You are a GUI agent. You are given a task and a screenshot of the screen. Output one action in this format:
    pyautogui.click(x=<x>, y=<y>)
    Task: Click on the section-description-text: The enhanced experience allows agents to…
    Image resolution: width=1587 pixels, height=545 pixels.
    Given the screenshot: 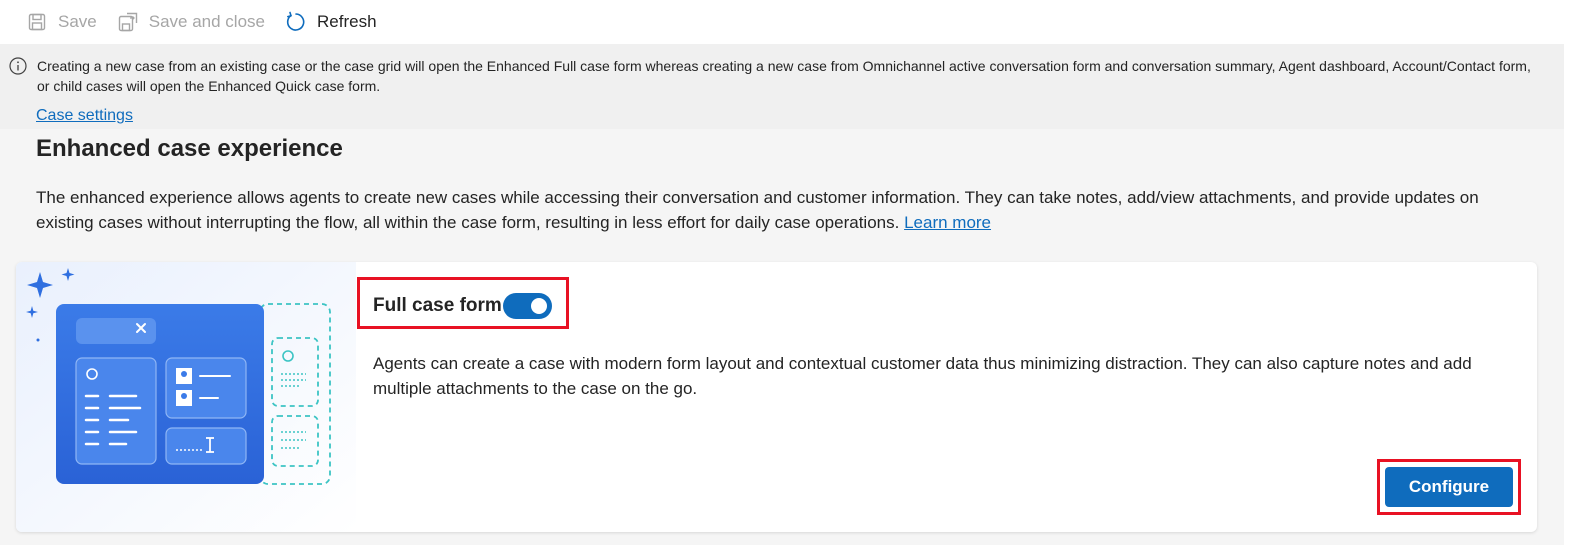 What is the action you would take?
    pyautogui.click(x=757, y=210)
    